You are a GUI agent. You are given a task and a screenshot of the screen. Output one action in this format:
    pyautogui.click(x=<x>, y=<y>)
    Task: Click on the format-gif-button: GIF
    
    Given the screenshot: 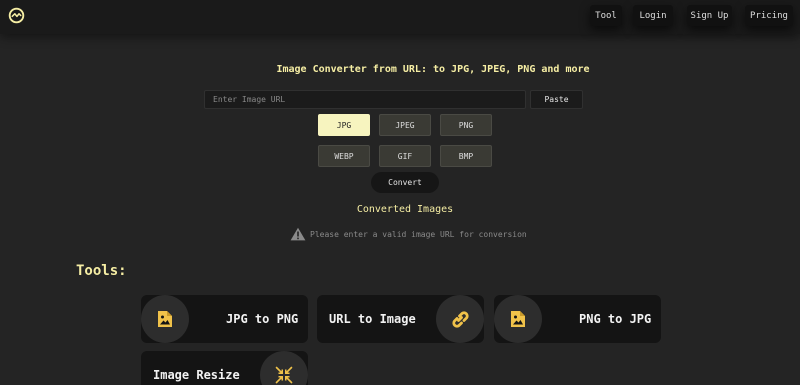 What is the action you would take?
    pyautogui.click(x=405, y=156)
    